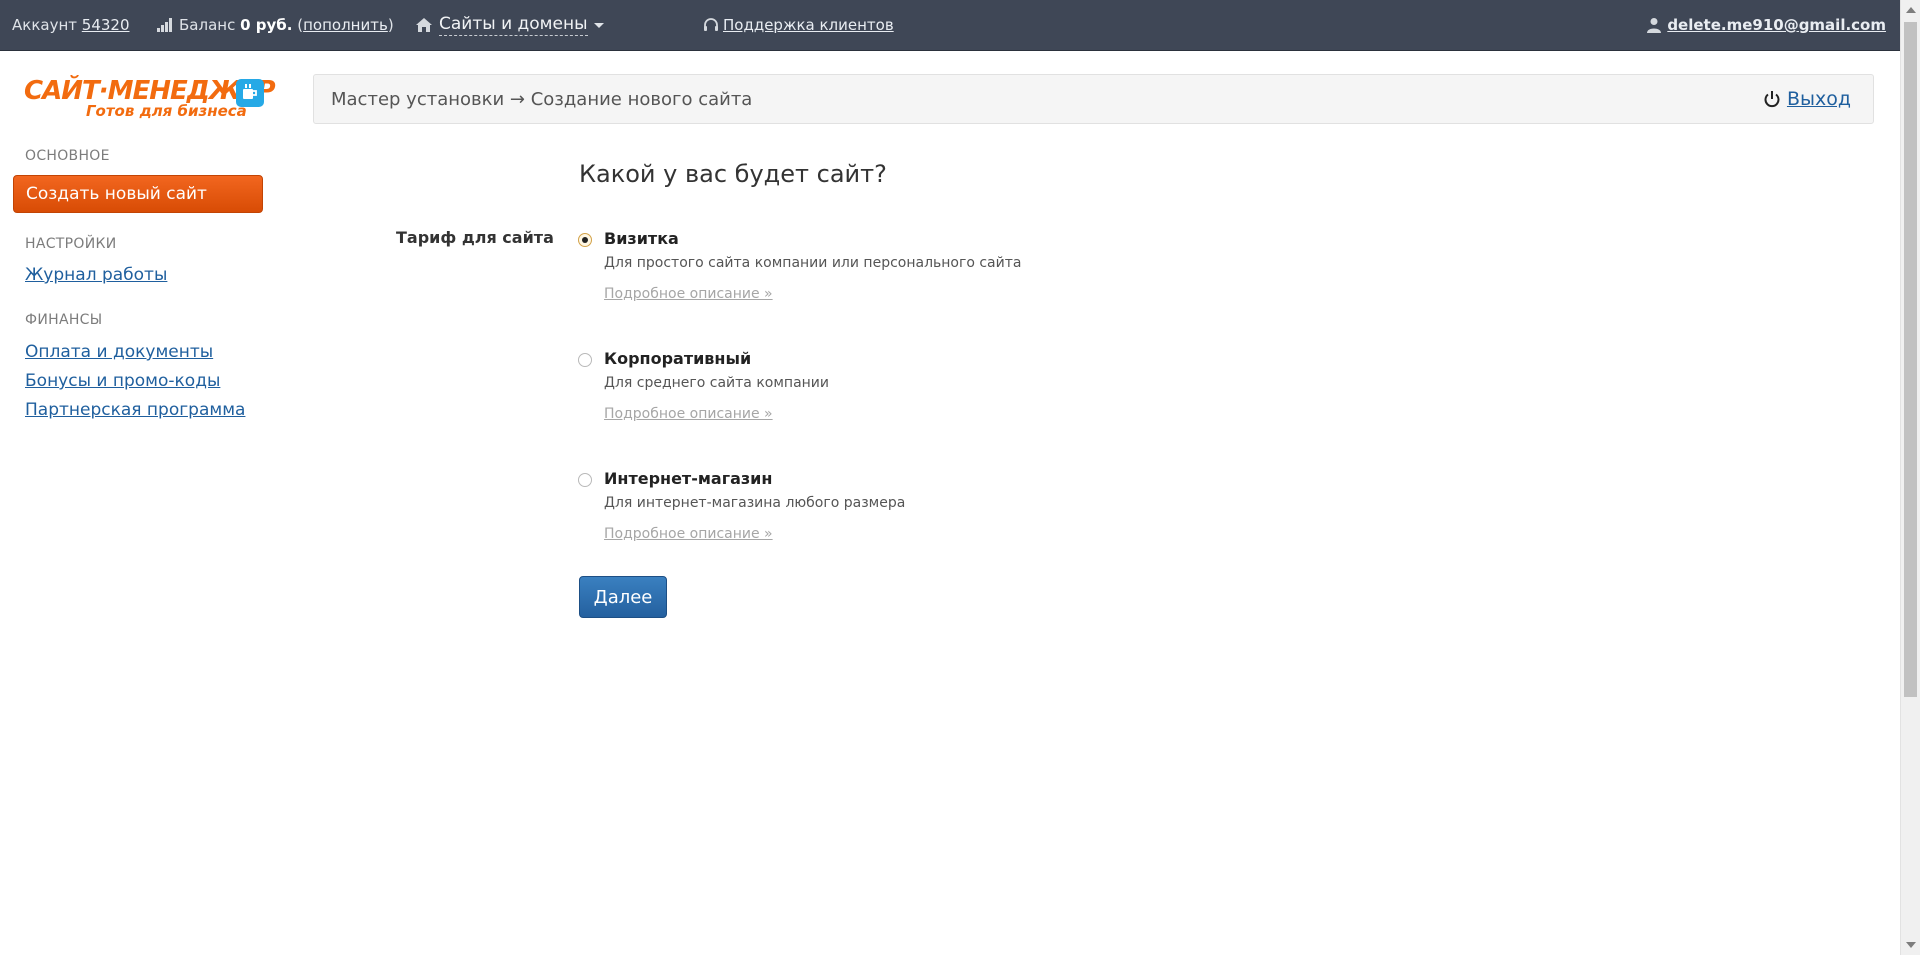  What do you see at coordinates (711, 25) in the screenshot?
I see `headset-icon` at bounding box center [711, 25].